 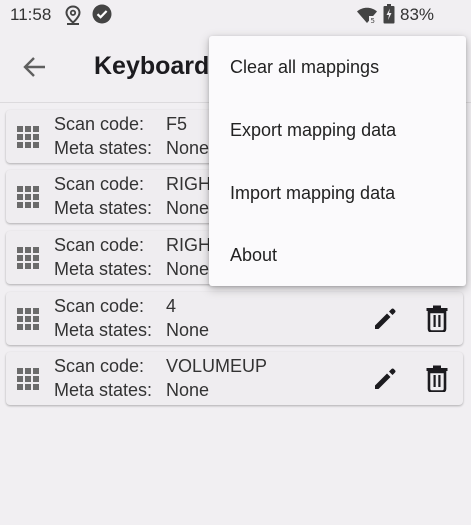 What do you see at coordinates (73, 15) in the screenshot?
I see `location-icon` at bounding box center [73, 15].